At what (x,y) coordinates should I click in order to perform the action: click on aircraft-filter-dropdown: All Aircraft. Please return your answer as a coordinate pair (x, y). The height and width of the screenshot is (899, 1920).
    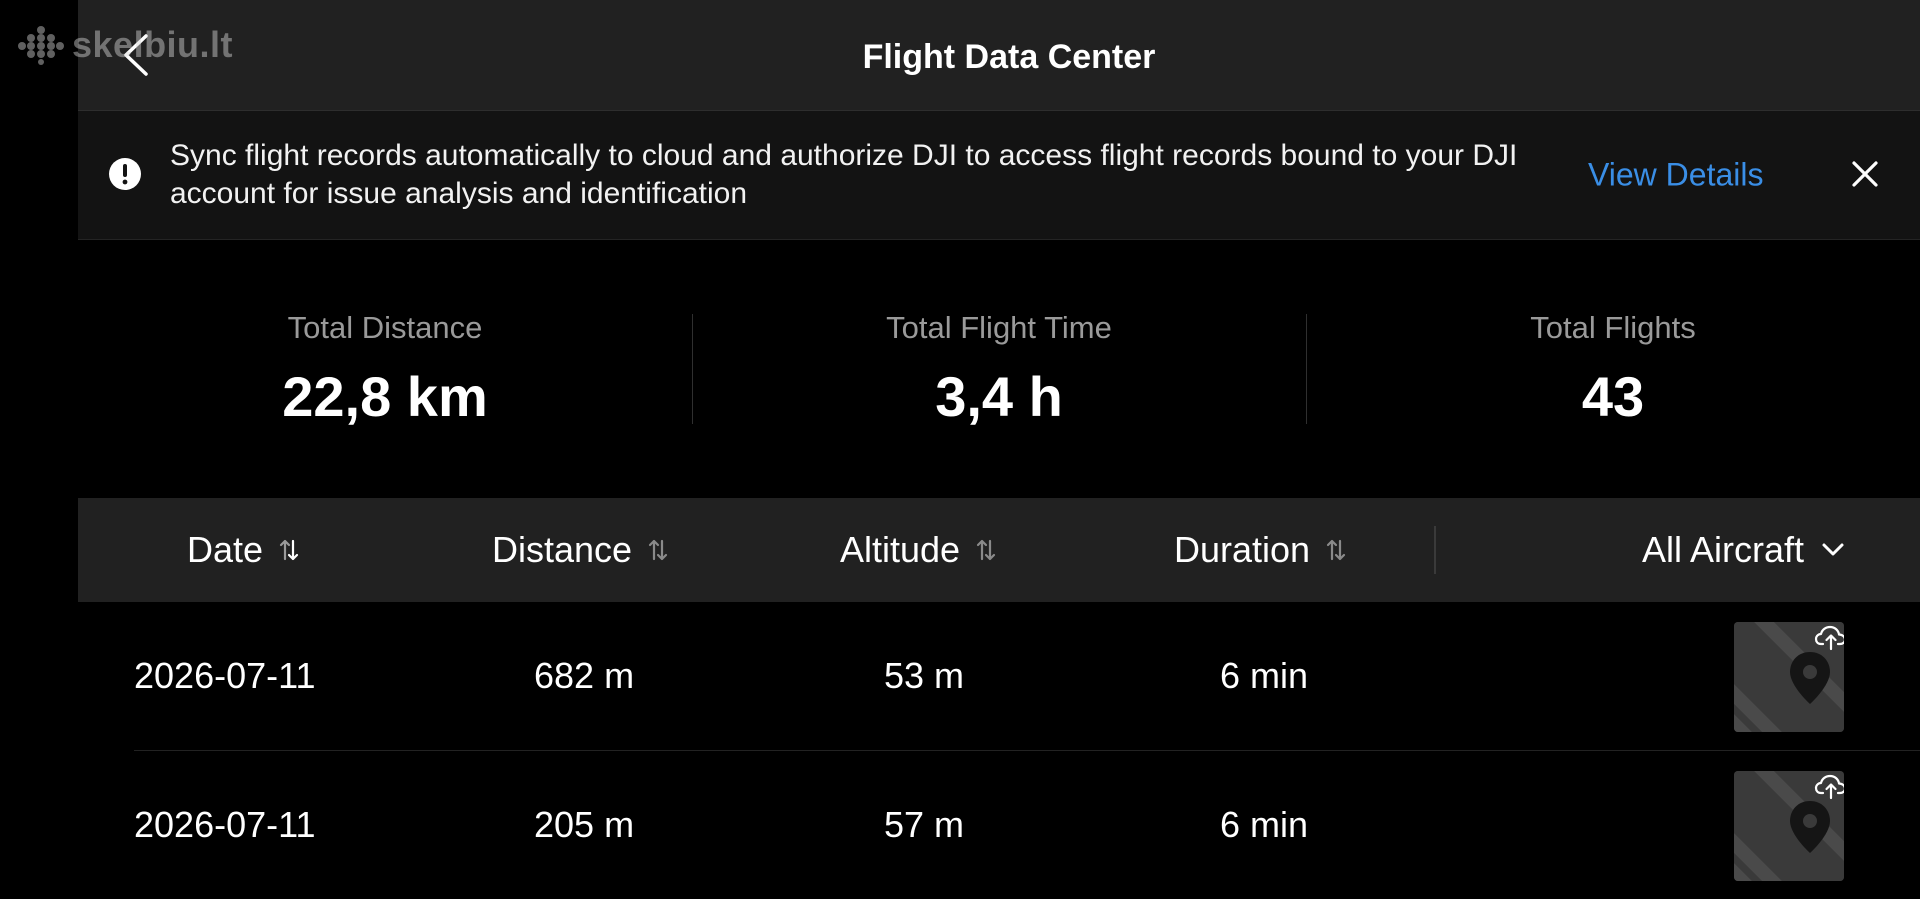
    Looking at the image, I should click on (1744, 550).